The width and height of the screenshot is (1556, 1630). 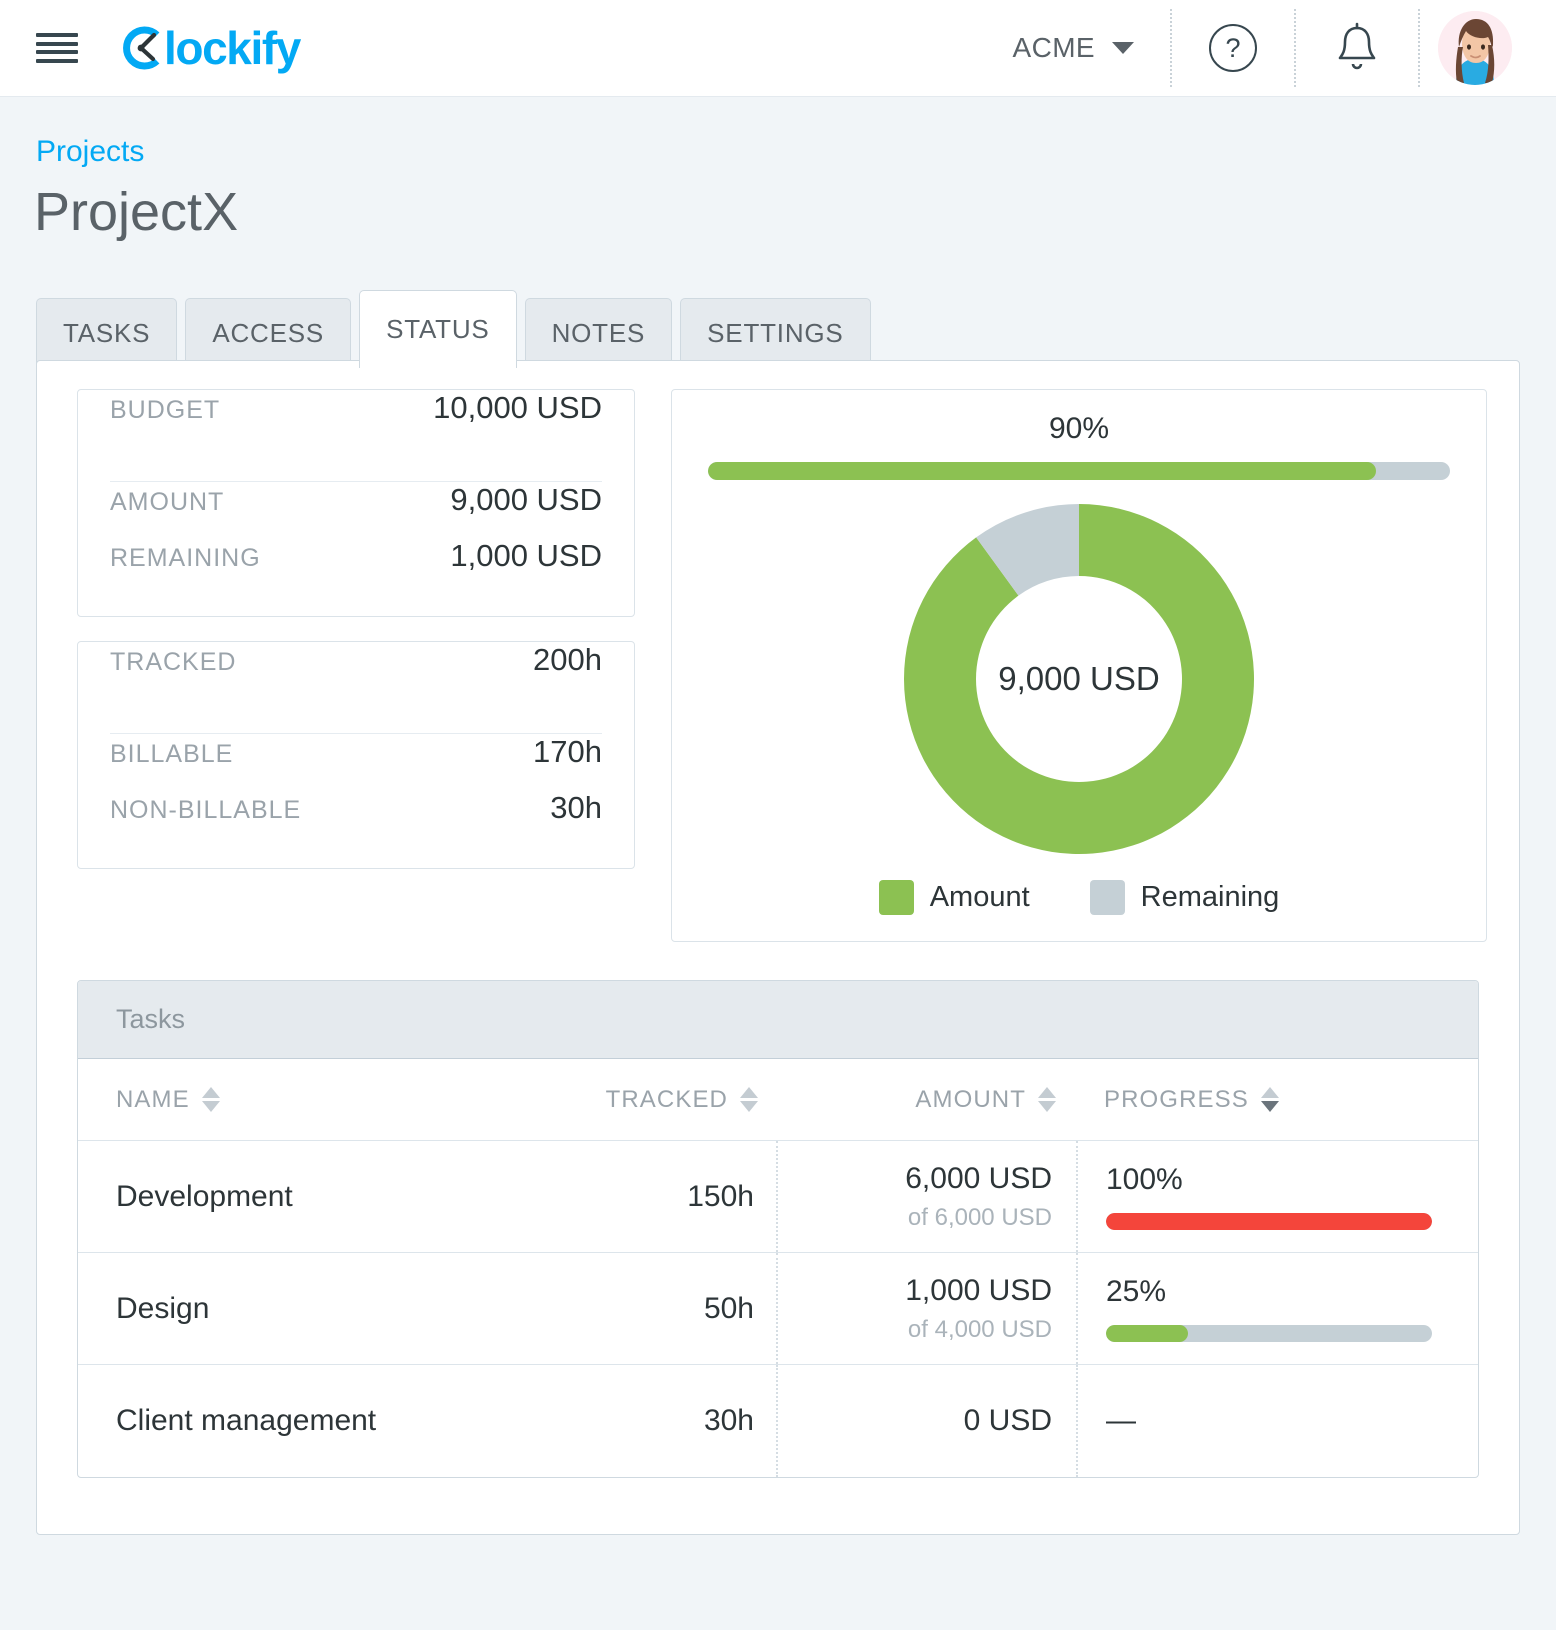 I want to click on billable-value: 170h, so click(x=567, y=751).